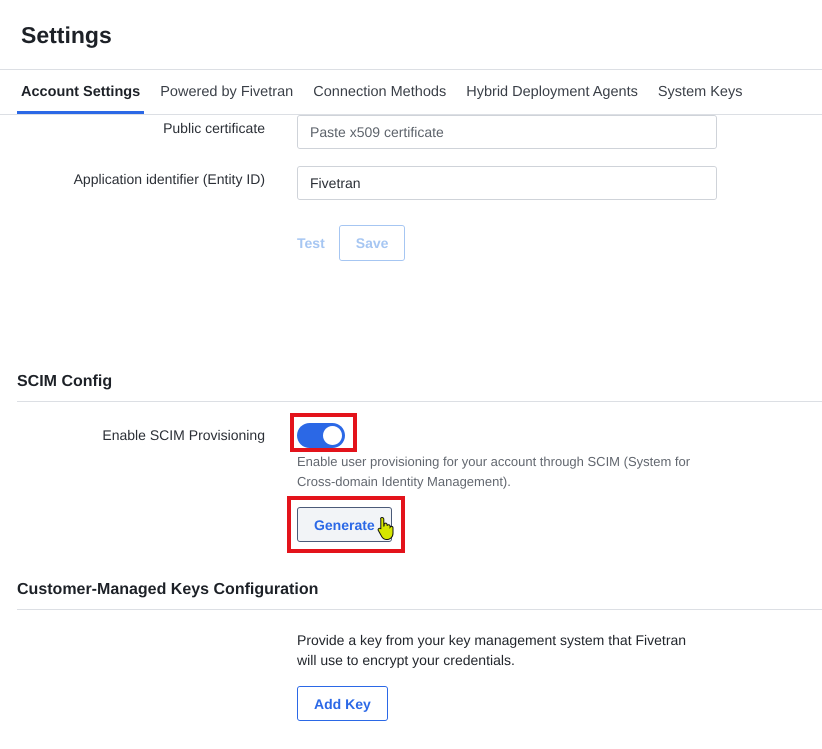 The height and width of the screenshot is (749, 822). Describe the element at coordinates (507, 132) in the screenshot. I see `input-field: Paste x509 certificate` at that location.